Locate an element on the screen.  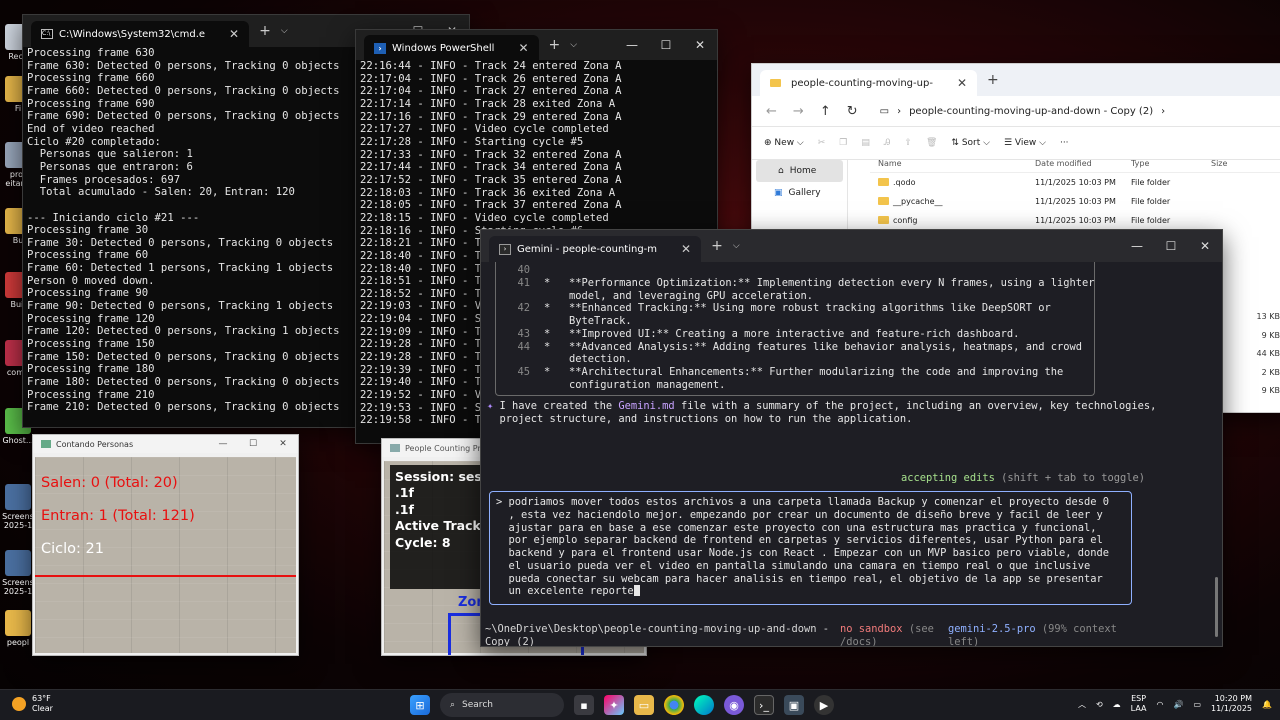
github-desktop-icon: ◉ is located at coordinates (734, 705).